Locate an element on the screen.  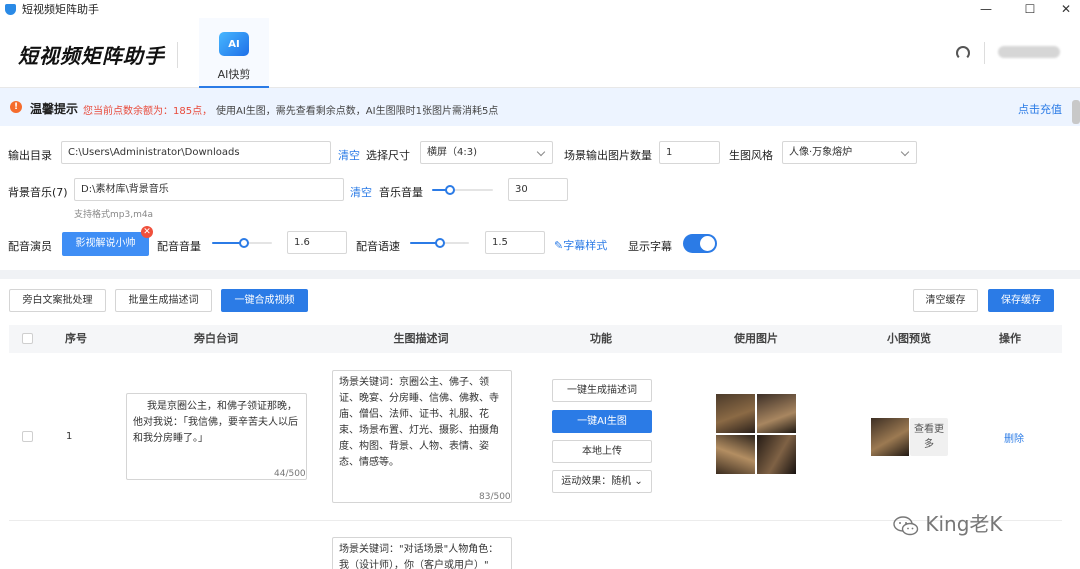
app-icon is located at coordinates (10, 9).